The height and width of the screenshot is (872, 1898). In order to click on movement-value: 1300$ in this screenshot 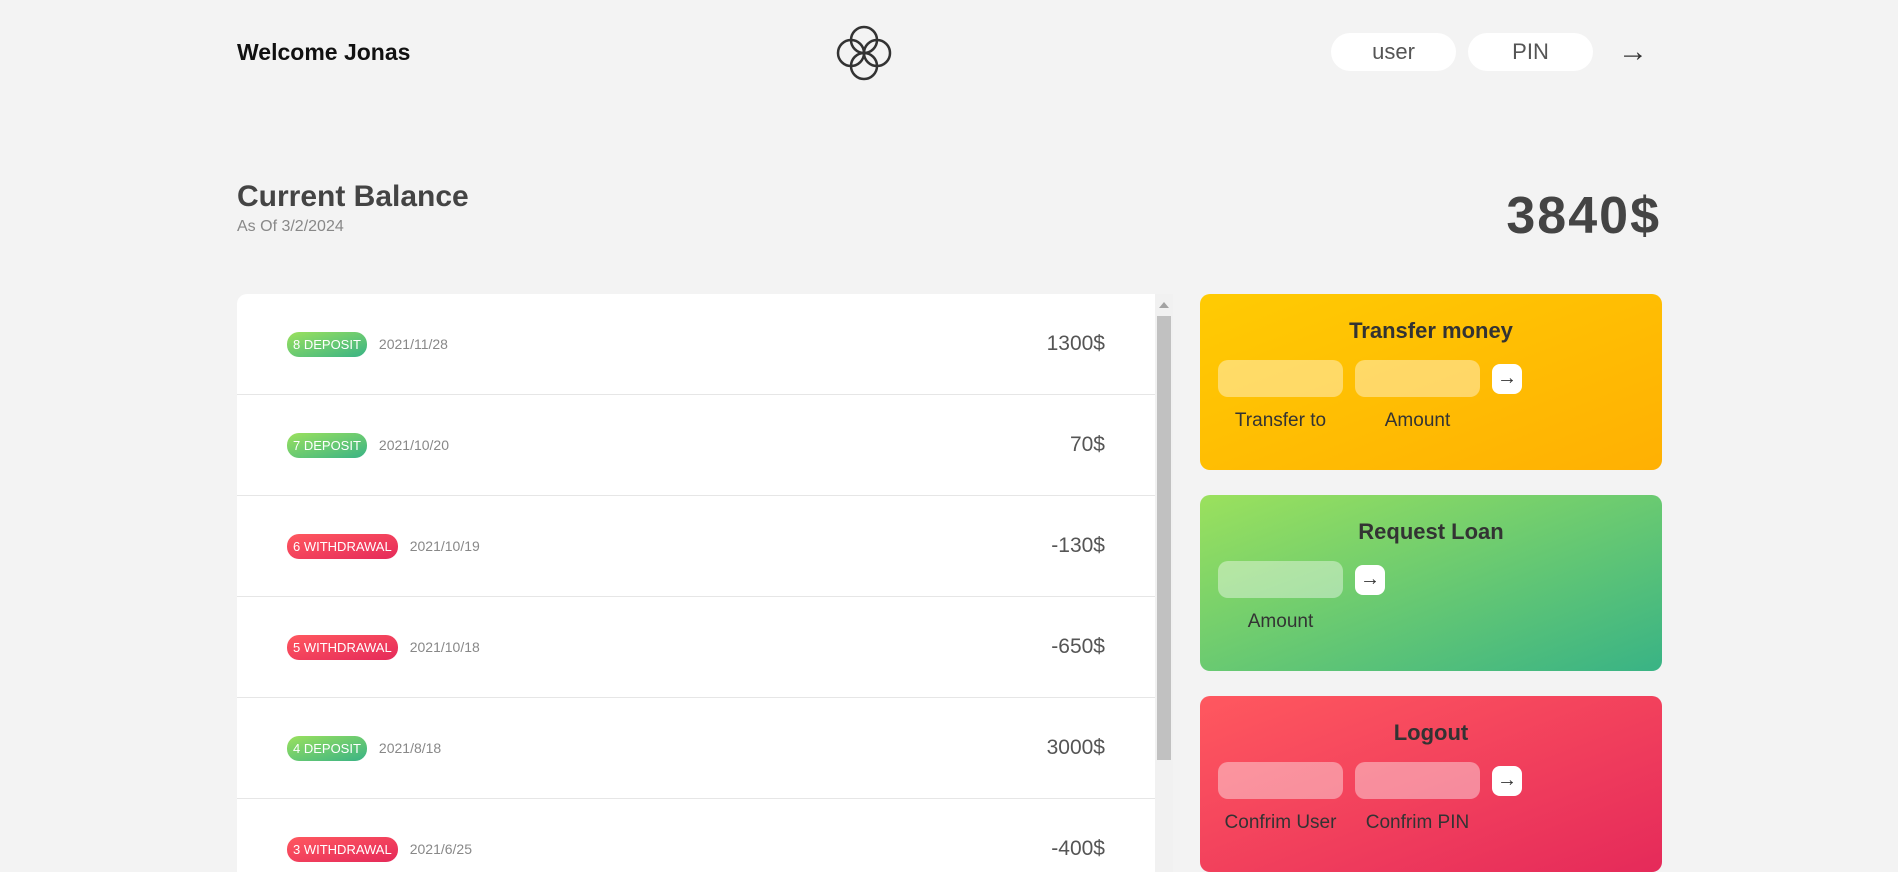, I will do `click(1075, 343)`.